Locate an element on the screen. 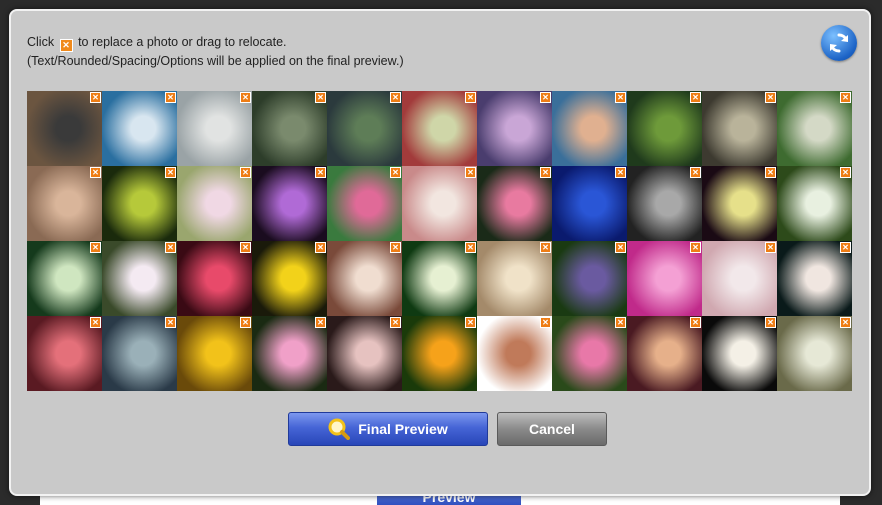  final-preview-button: Final Preview is located at coordinates (388, 429).